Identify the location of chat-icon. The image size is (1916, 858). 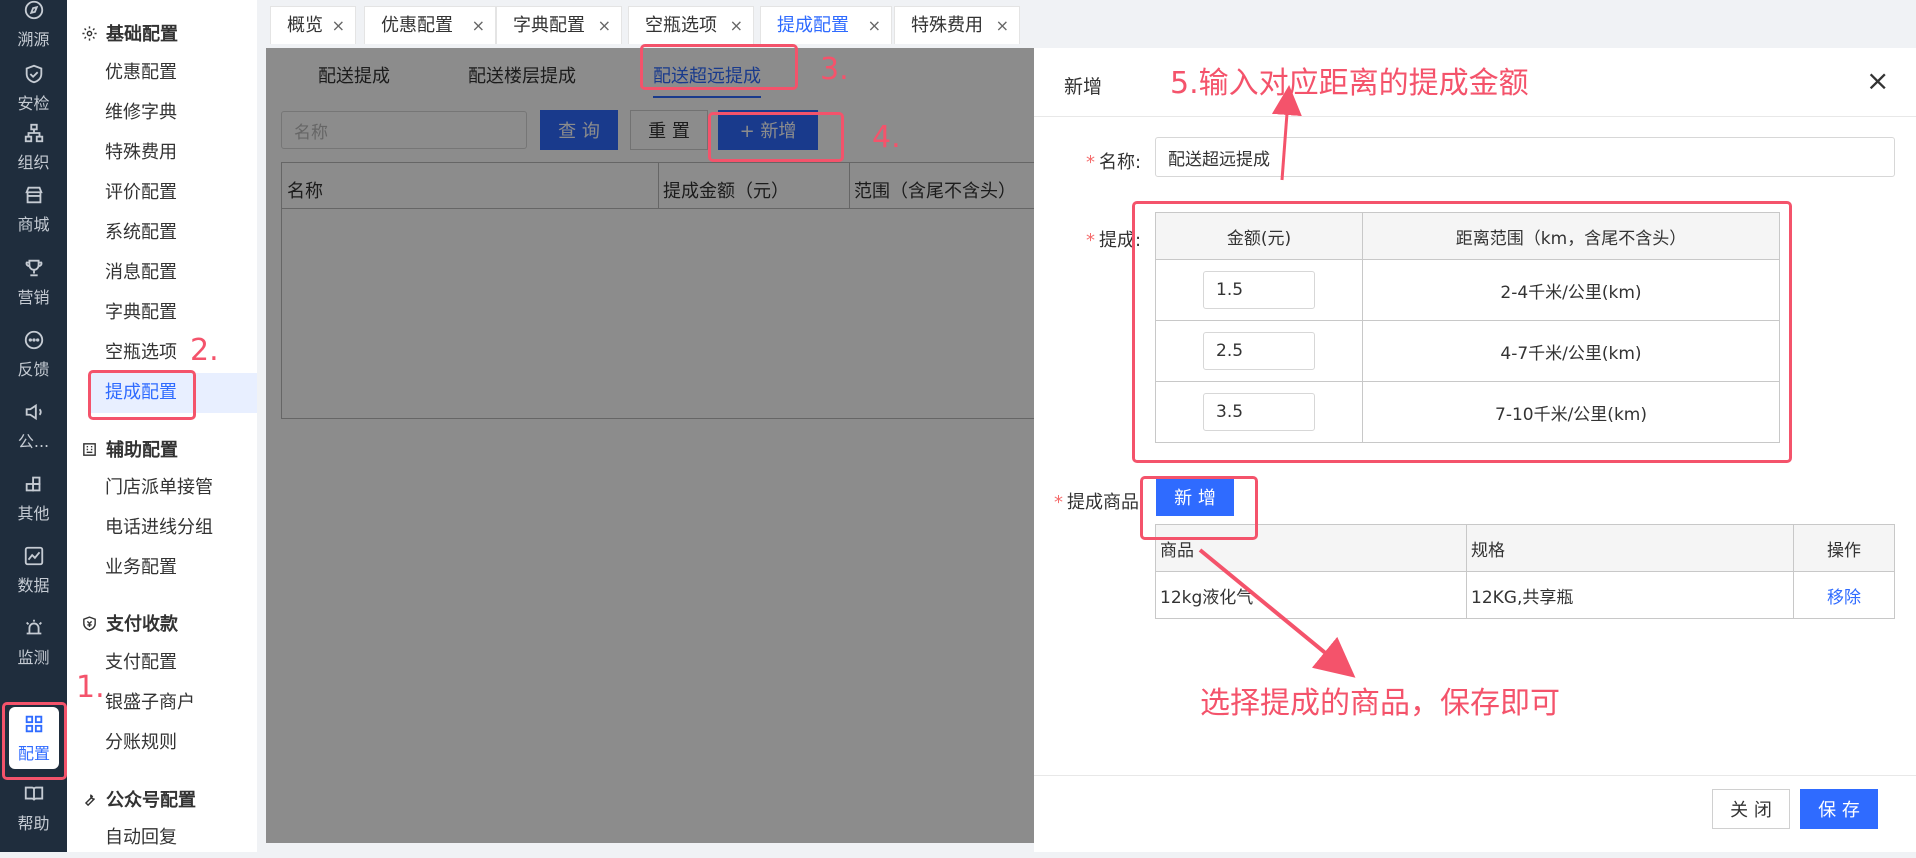
(33, 339).